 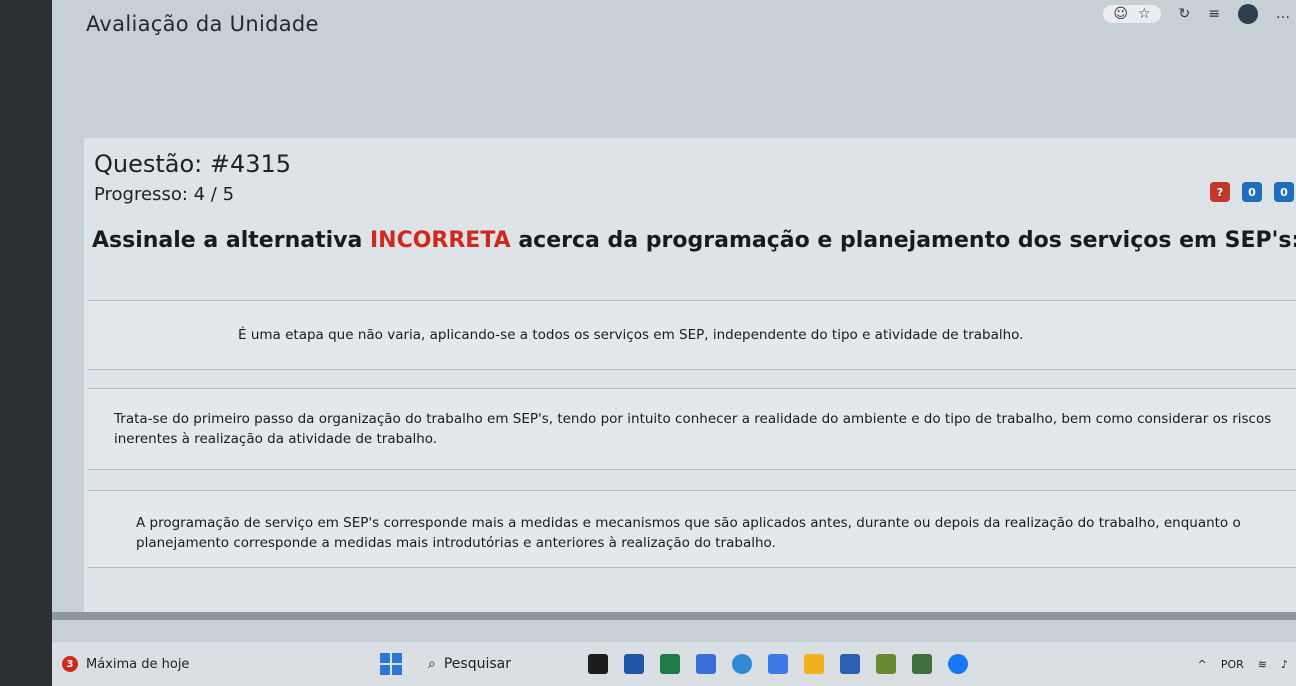 I want to click on address-actions: ☺ ☆, so click(x=1132, y=14).